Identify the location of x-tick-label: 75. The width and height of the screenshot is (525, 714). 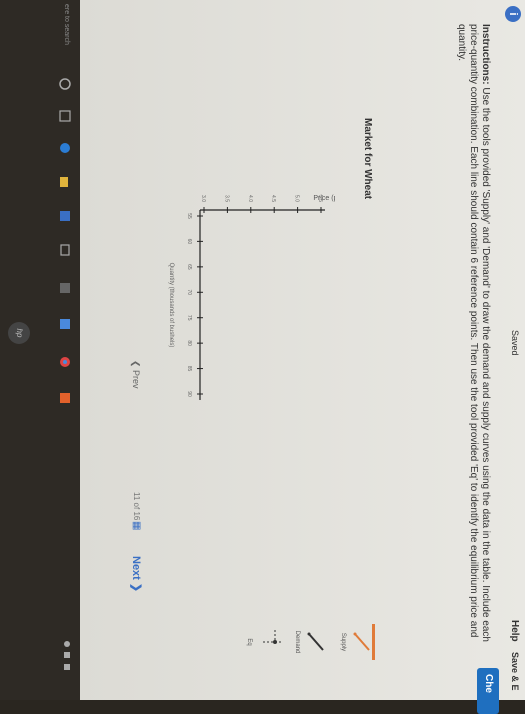
(189, 318).